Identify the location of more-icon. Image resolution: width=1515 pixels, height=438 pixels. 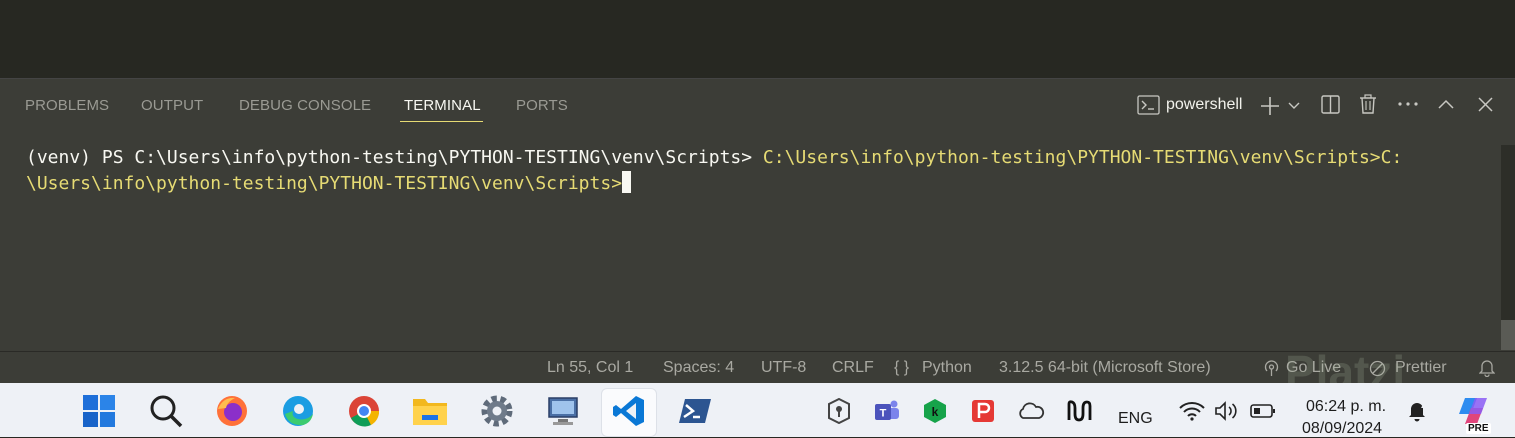
(1408, 104).